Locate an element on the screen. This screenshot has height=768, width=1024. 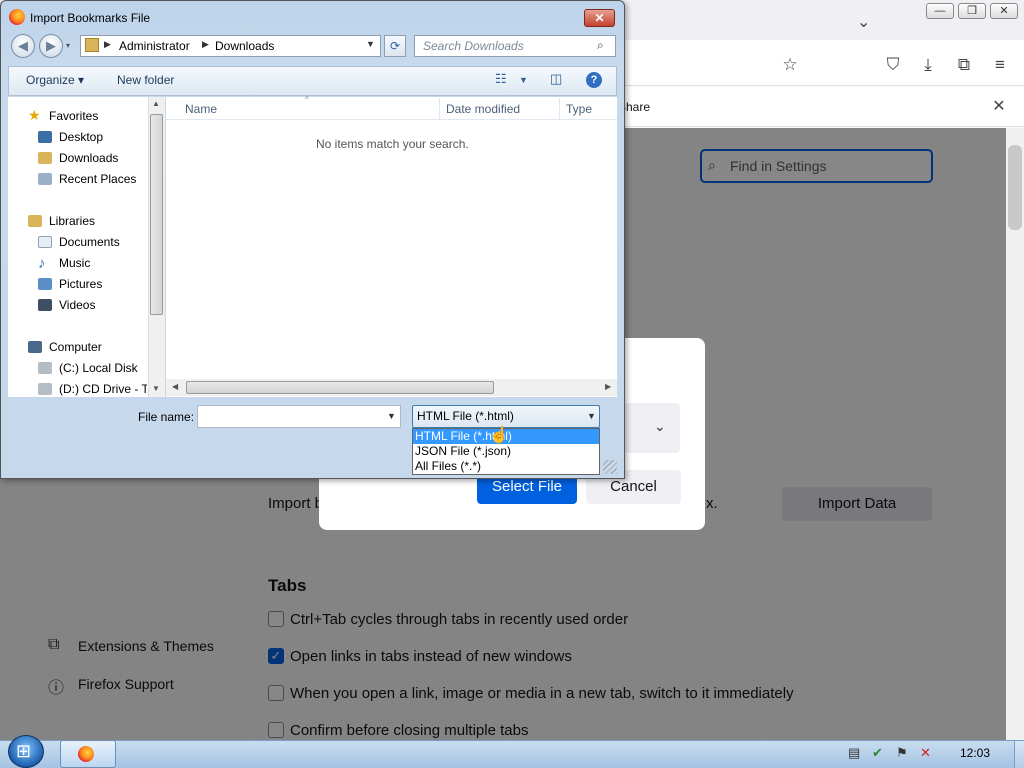
new-folder-button: New folder is located at coordinates (145, 80).